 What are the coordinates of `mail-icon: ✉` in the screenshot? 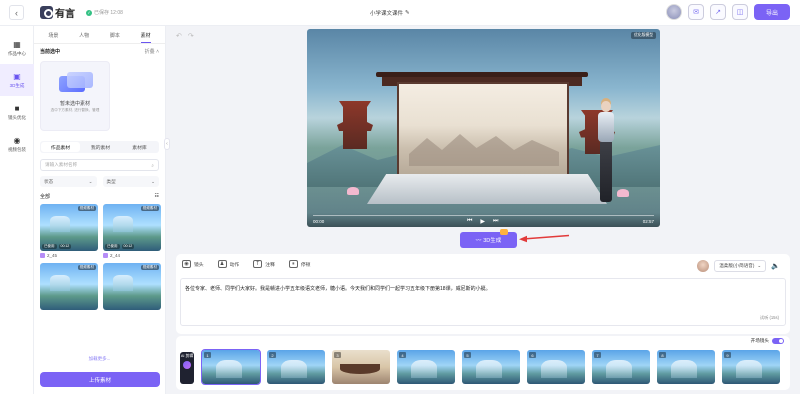 It's located at (696, 12).